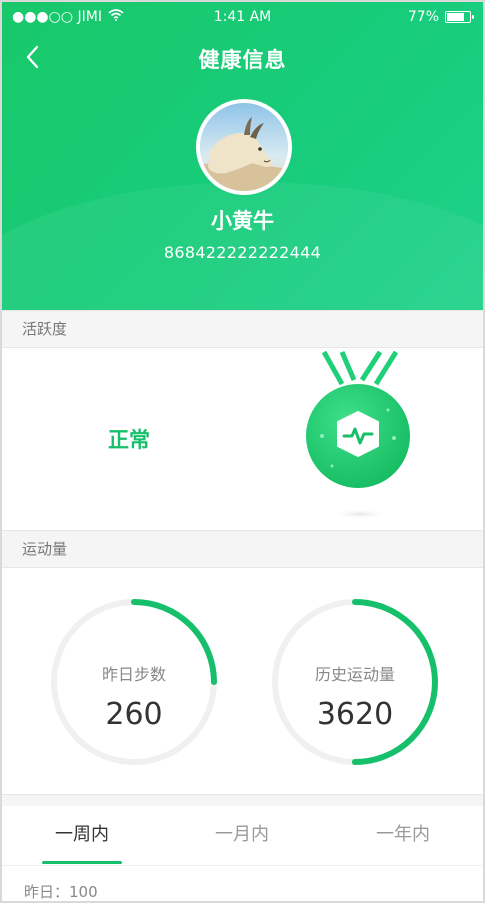  Describe the element at coordinates (403, 836) in the screenshot. I see `tab-year: 一年内` at that location.